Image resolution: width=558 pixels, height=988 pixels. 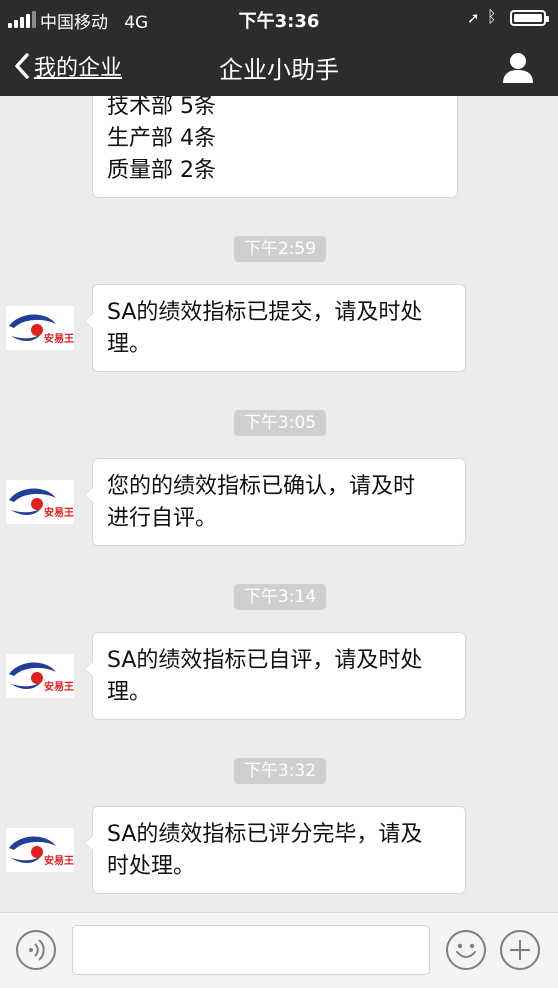 I want to click on plus-icon, so click(x=520, y=950).